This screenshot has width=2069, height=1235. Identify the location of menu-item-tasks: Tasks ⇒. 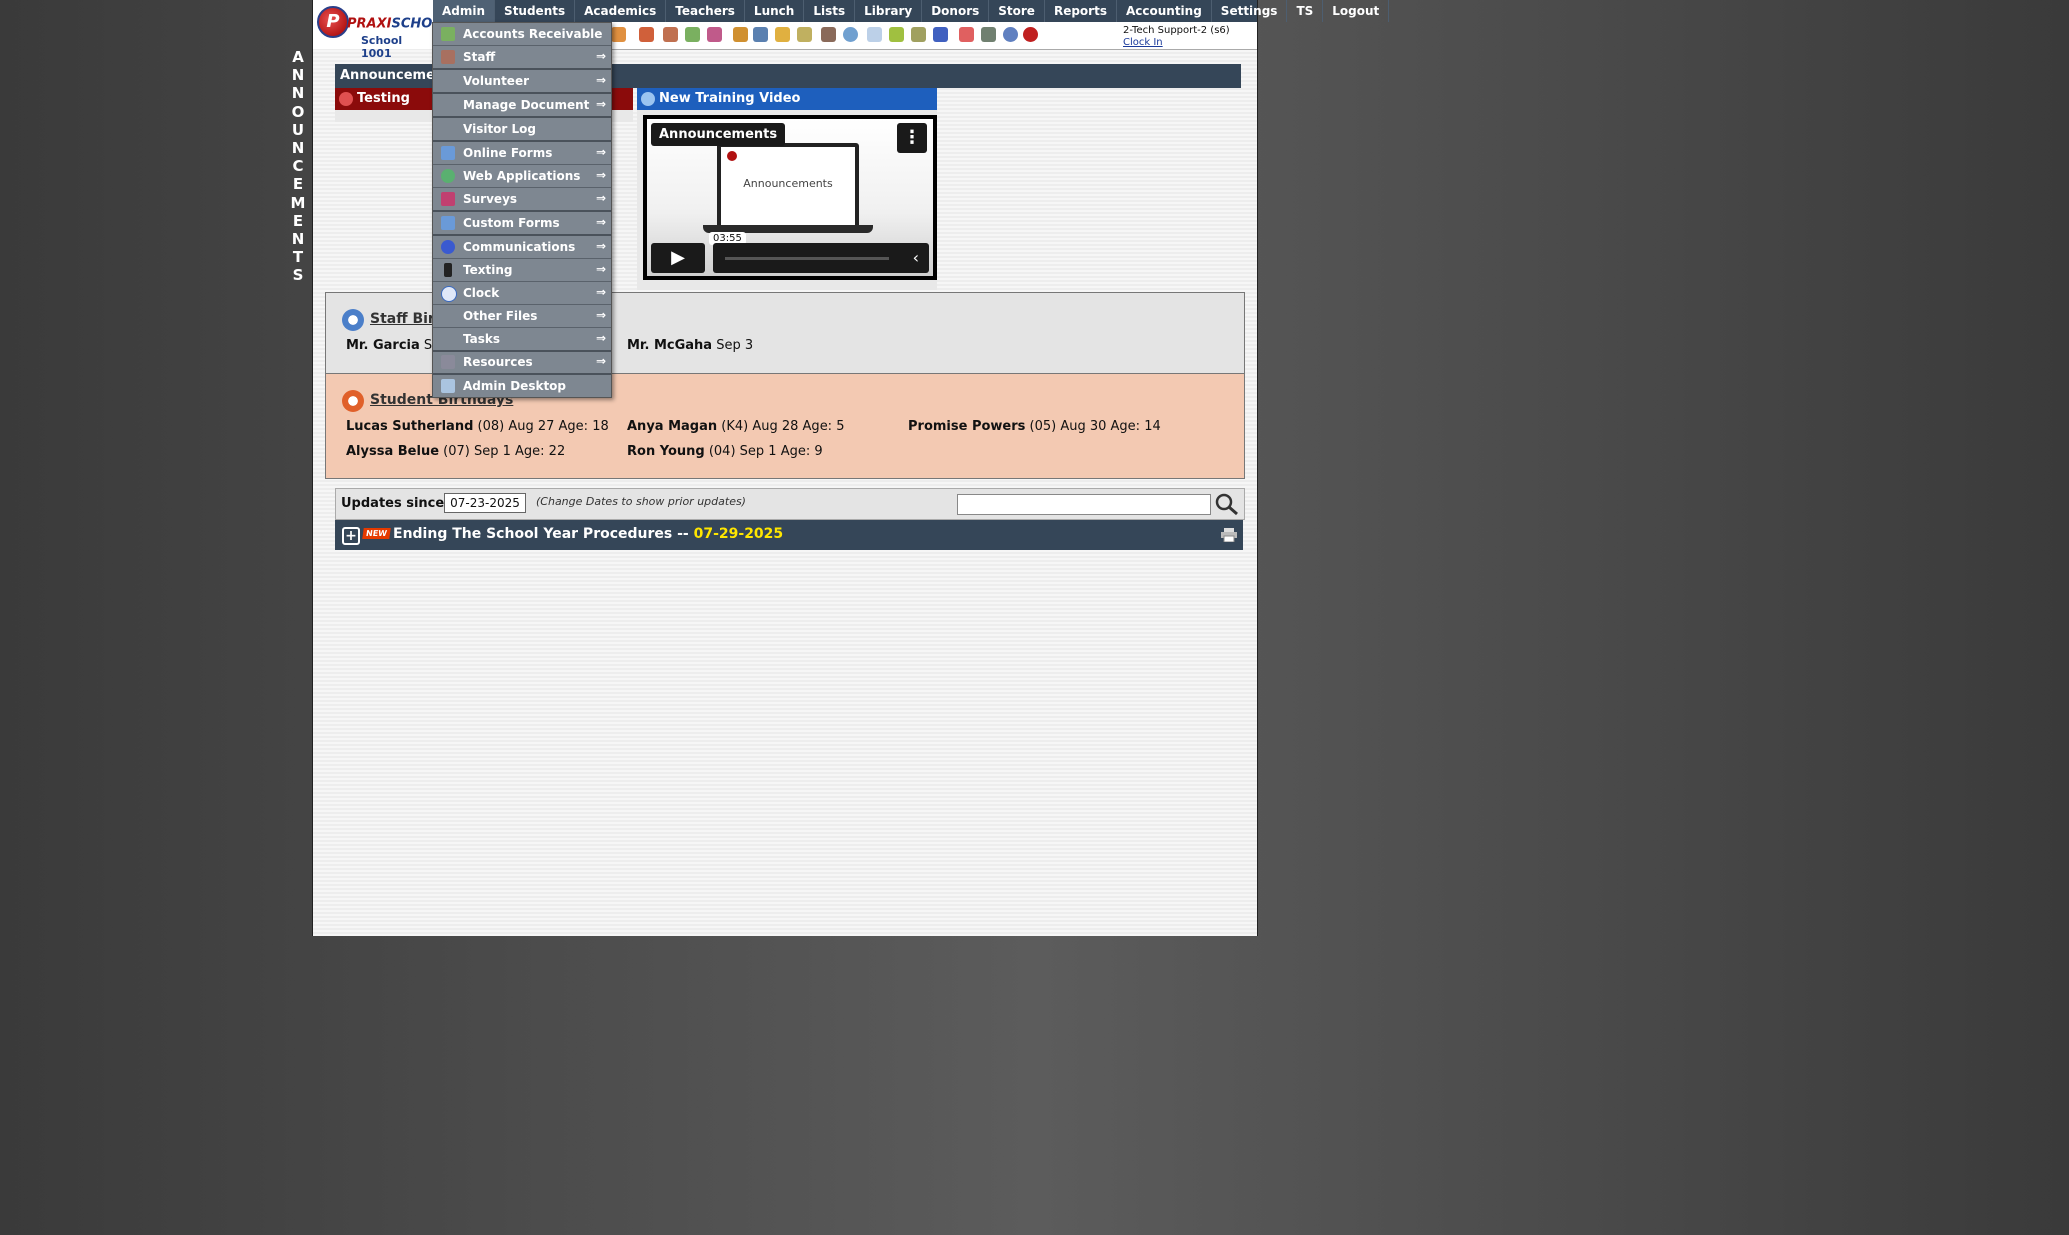
(522, 340).